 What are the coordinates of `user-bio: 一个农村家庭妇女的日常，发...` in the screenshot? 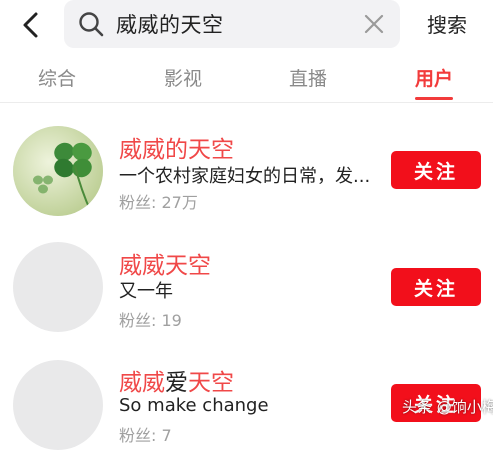 It's located at (245, 176).